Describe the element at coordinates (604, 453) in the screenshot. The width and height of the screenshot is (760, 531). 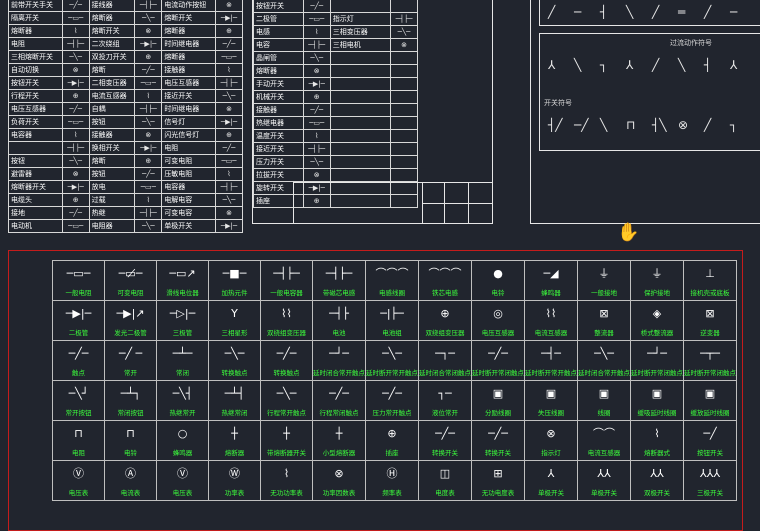
I see `library-caption: 电流互感器` at that location.